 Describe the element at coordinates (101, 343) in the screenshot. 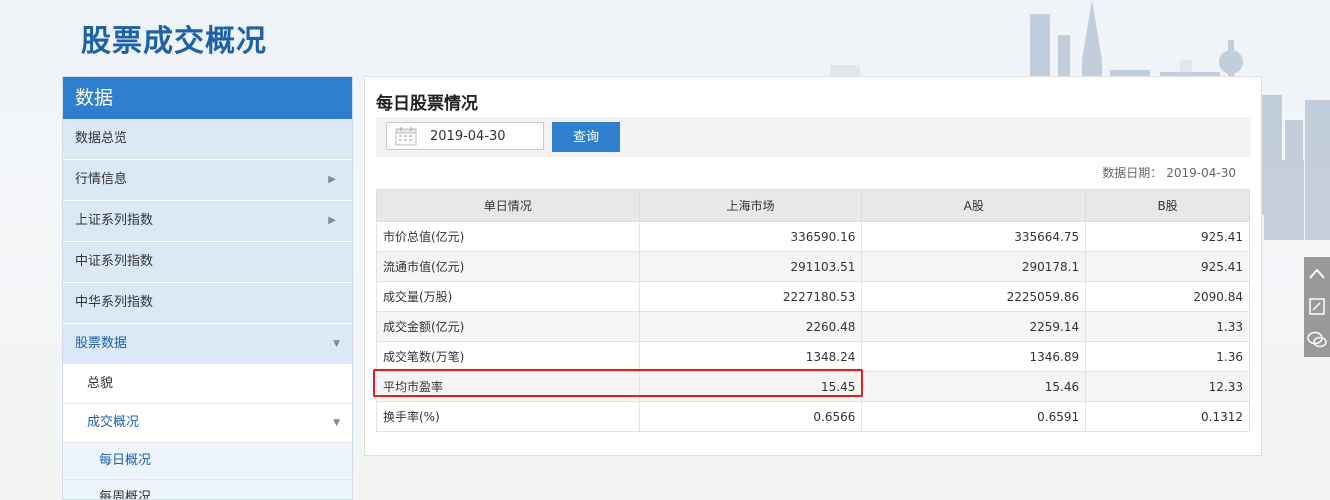

I see `sidebar-item-label: 股票数据` at that location.